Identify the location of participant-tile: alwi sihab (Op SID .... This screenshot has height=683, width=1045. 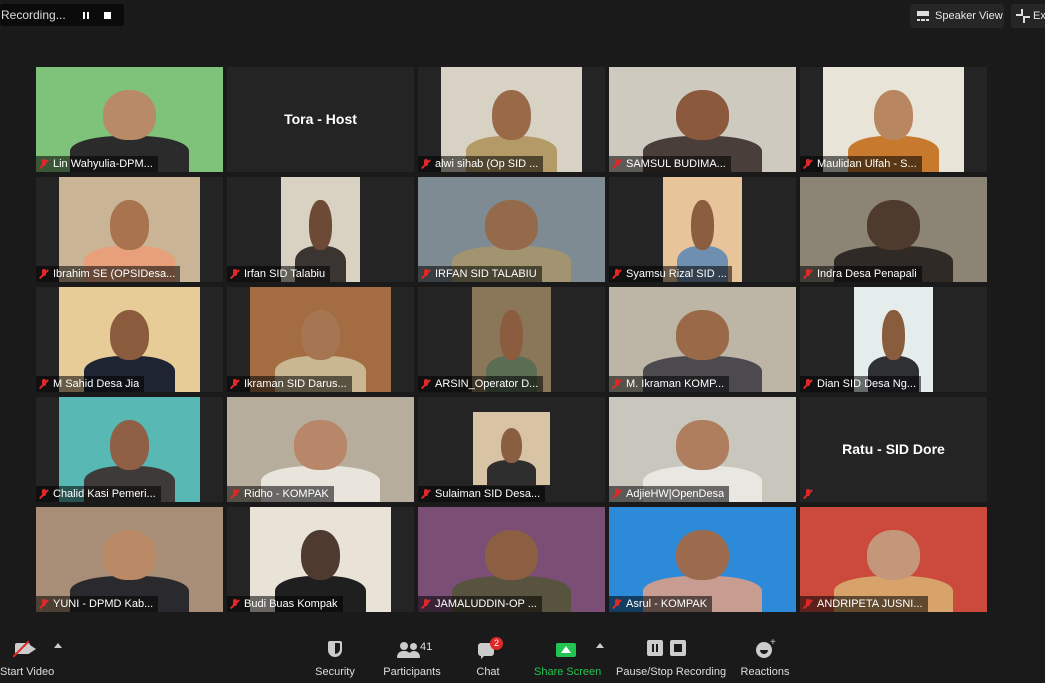
(511, 119).